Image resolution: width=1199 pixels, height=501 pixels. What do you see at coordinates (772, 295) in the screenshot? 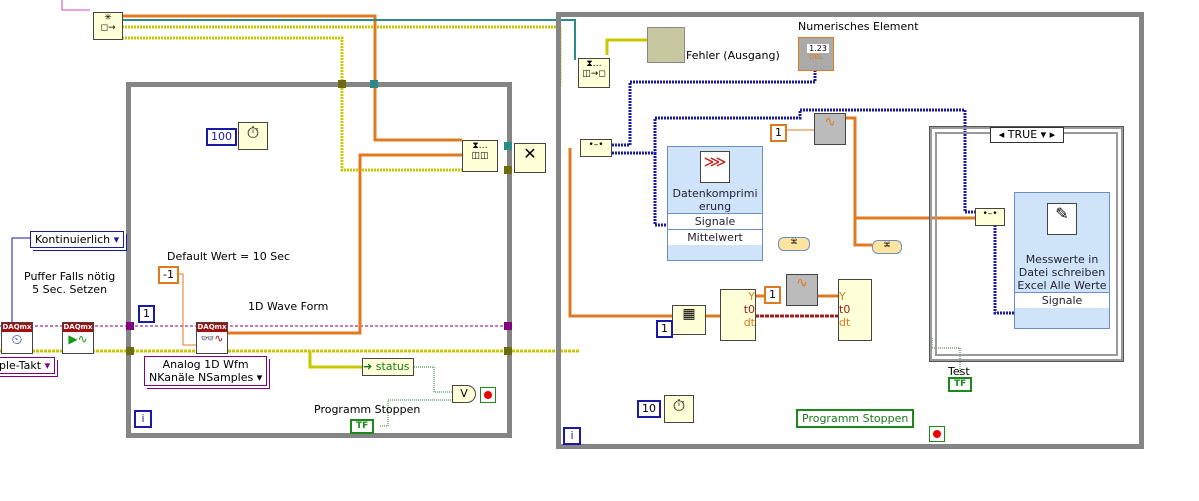
I see `gain-constant-bottom: 1` at bounding box center [772, 295].